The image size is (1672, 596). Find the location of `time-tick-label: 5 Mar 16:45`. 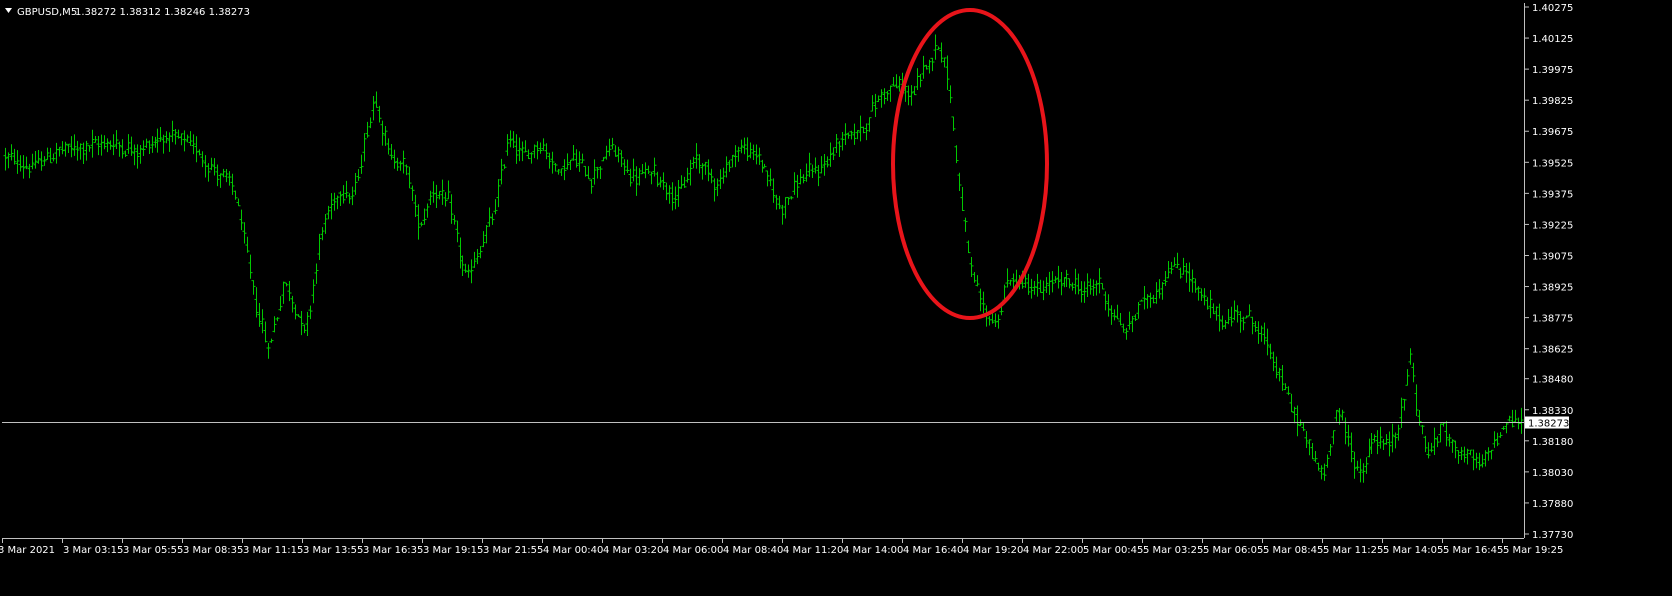

time-tick-label: 5 Mar 16:45 is located at coordinates (1473, 550).